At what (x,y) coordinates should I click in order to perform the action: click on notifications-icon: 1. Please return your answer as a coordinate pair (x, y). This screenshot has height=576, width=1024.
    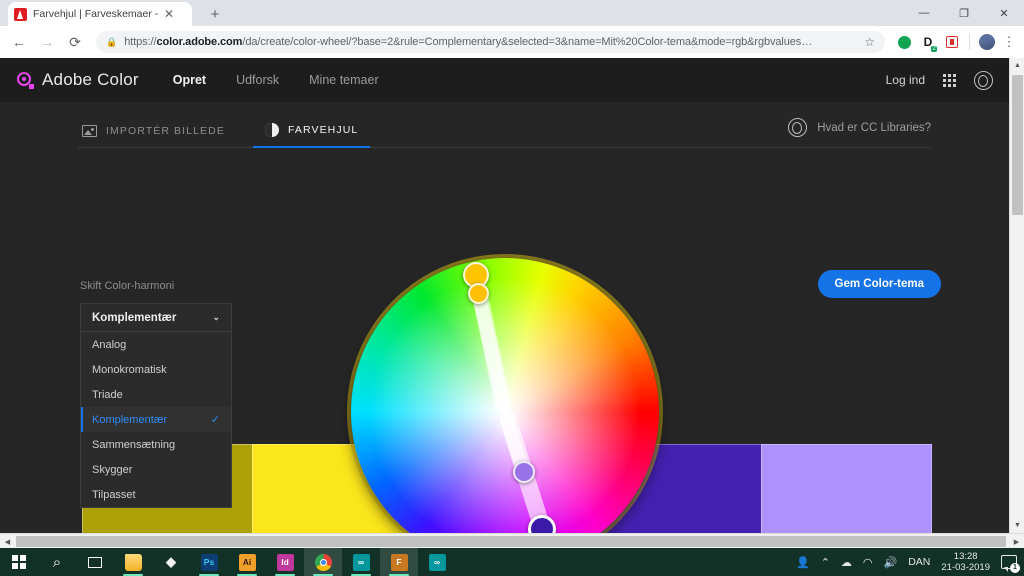
    Looking at the image, I should click on (1010, 564).